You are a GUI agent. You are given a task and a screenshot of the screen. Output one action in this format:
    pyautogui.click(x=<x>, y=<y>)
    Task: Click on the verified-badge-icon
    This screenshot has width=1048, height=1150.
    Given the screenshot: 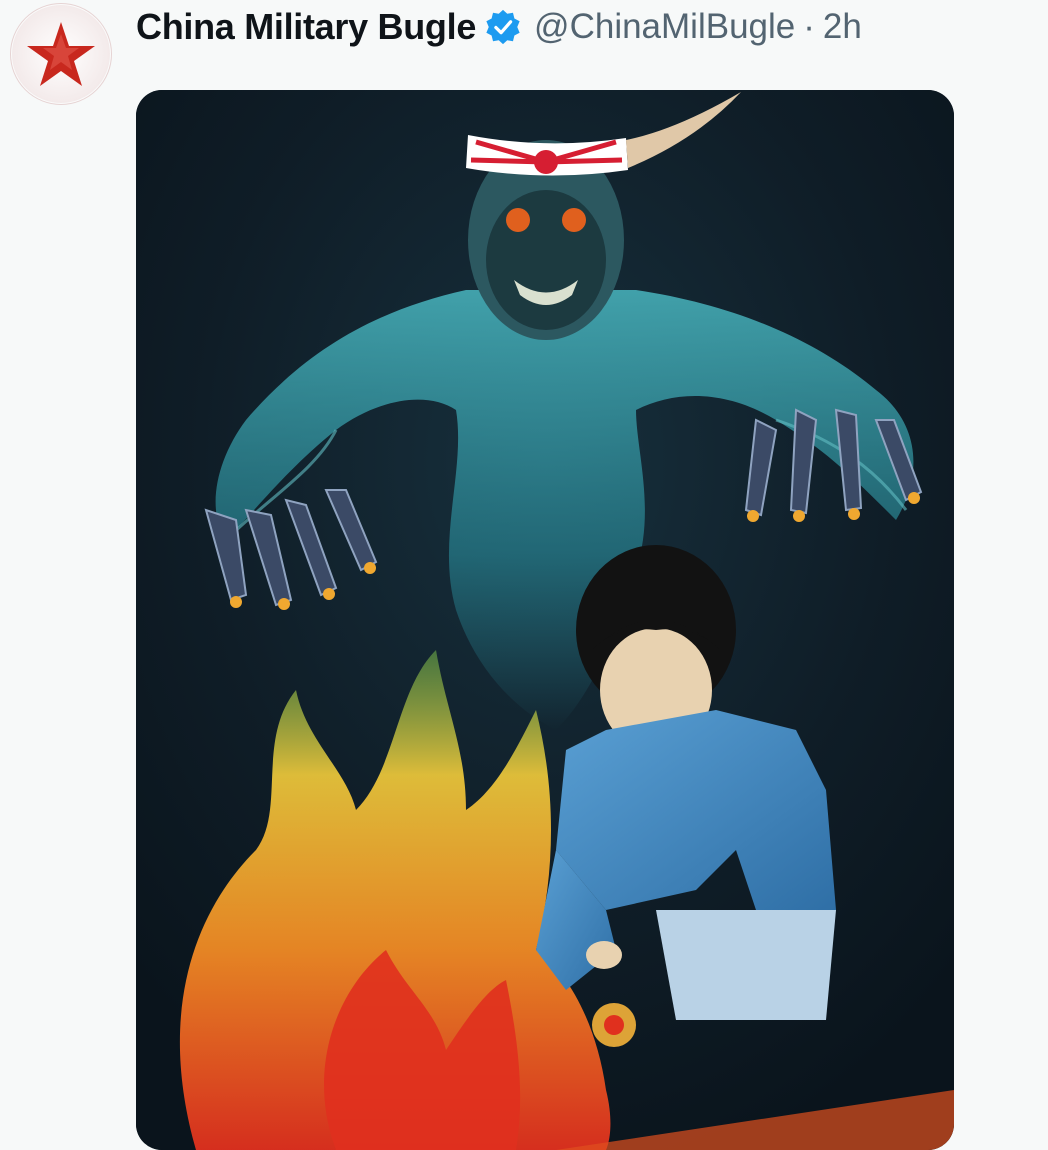 What is the action you would take?
    pyautogui.click(x=503, y=27)
    